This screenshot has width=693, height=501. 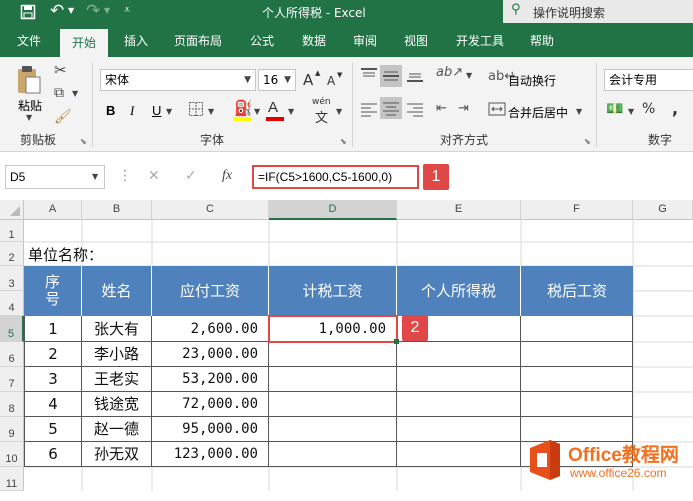 What do you see at coordinates (55, 177) in the screenshot?
I see `name-box: D5` at bounding box center [55, 177].